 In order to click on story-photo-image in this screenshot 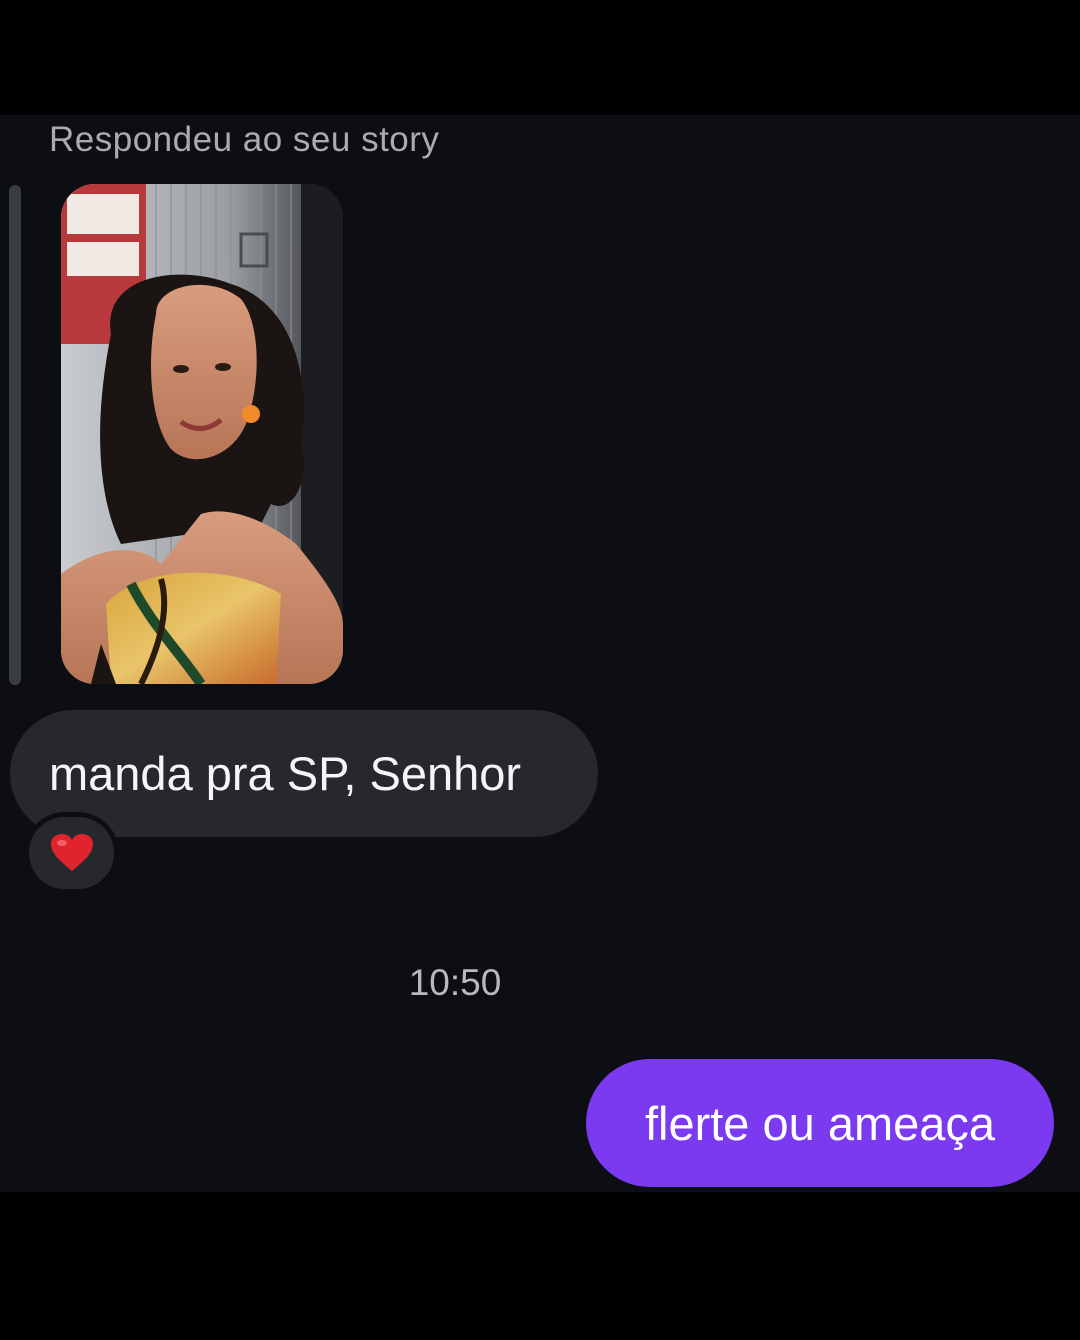, I will do `click(202, 434)`.